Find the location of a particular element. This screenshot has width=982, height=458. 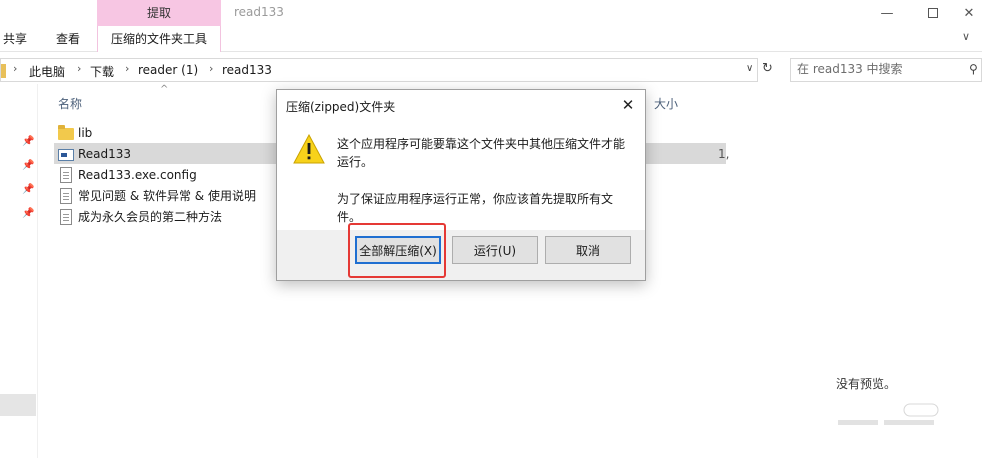

file-size: 1, is located at coordinates (724, 153).